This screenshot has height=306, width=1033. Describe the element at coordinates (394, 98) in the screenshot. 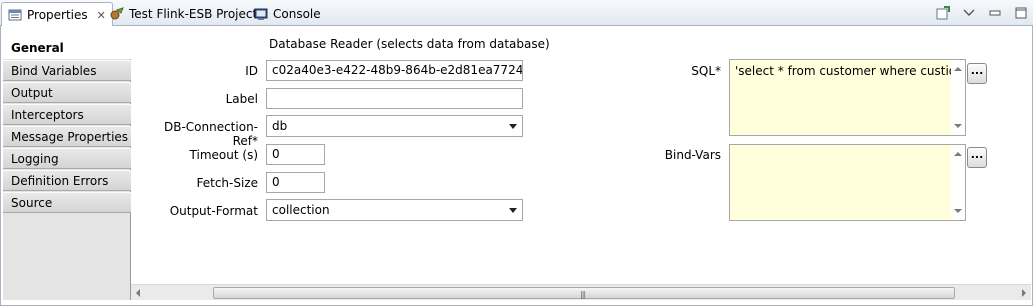

I see `label-field` at that location.